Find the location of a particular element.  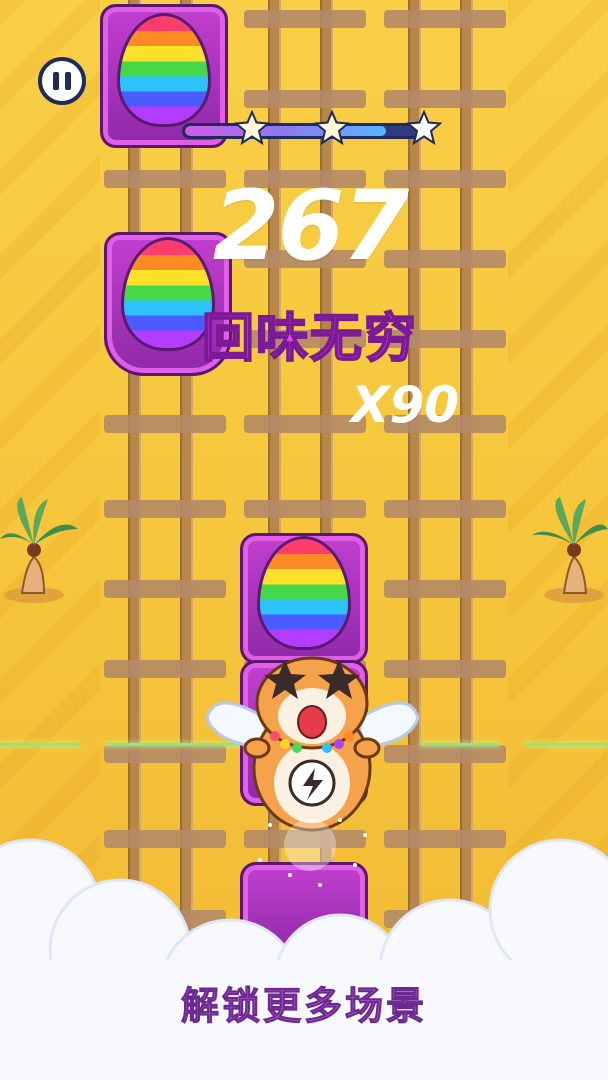

train-car is located at coordinates (304, 598).